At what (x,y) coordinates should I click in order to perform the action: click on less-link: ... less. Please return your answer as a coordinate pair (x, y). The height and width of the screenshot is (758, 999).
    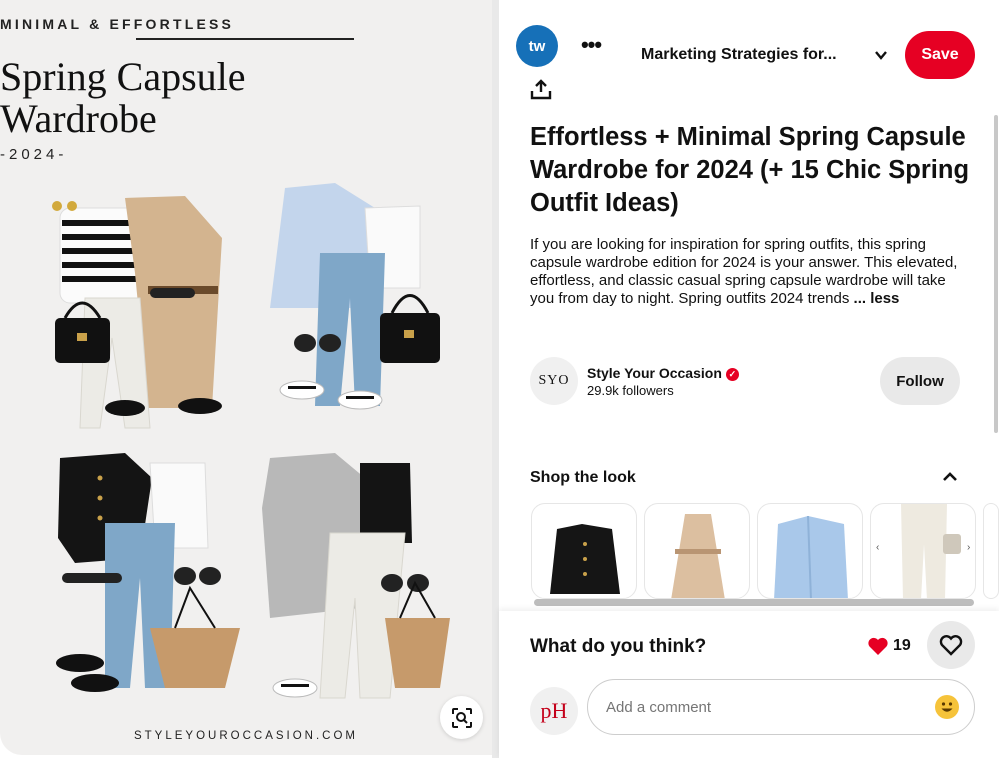
    Looking at the image, I should click on (877, 298).